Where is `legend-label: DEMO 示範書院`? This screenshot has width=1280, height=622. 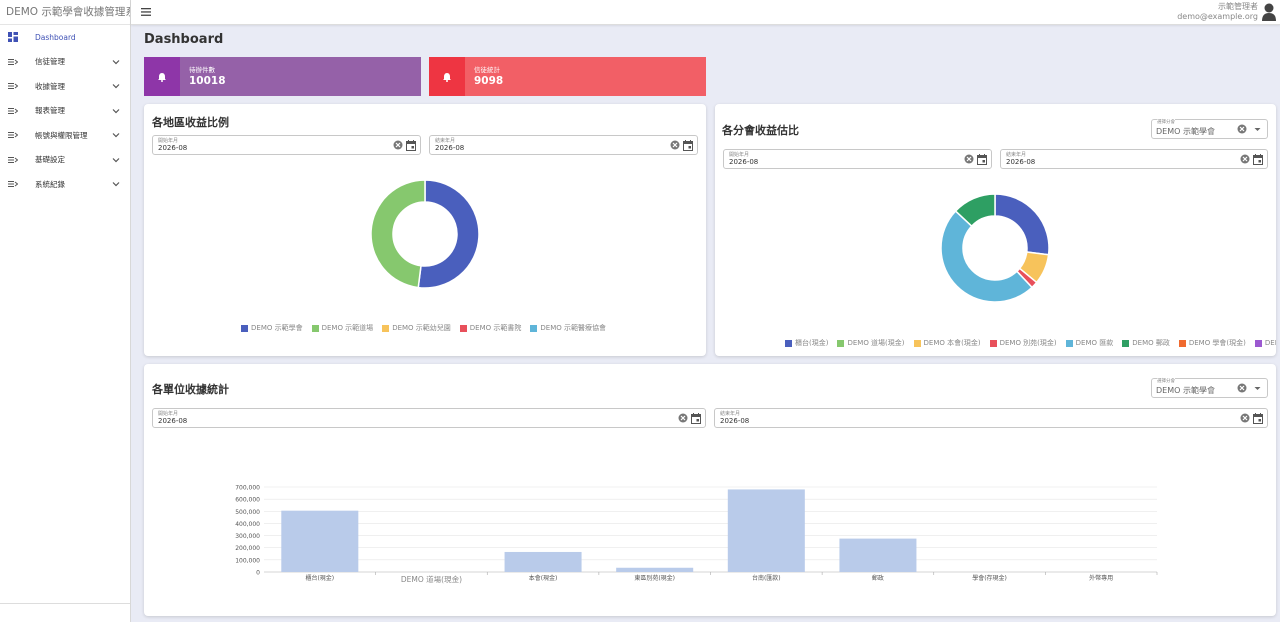
legend-label: DEMO 示範書院 is located at coordinates (495, 328).